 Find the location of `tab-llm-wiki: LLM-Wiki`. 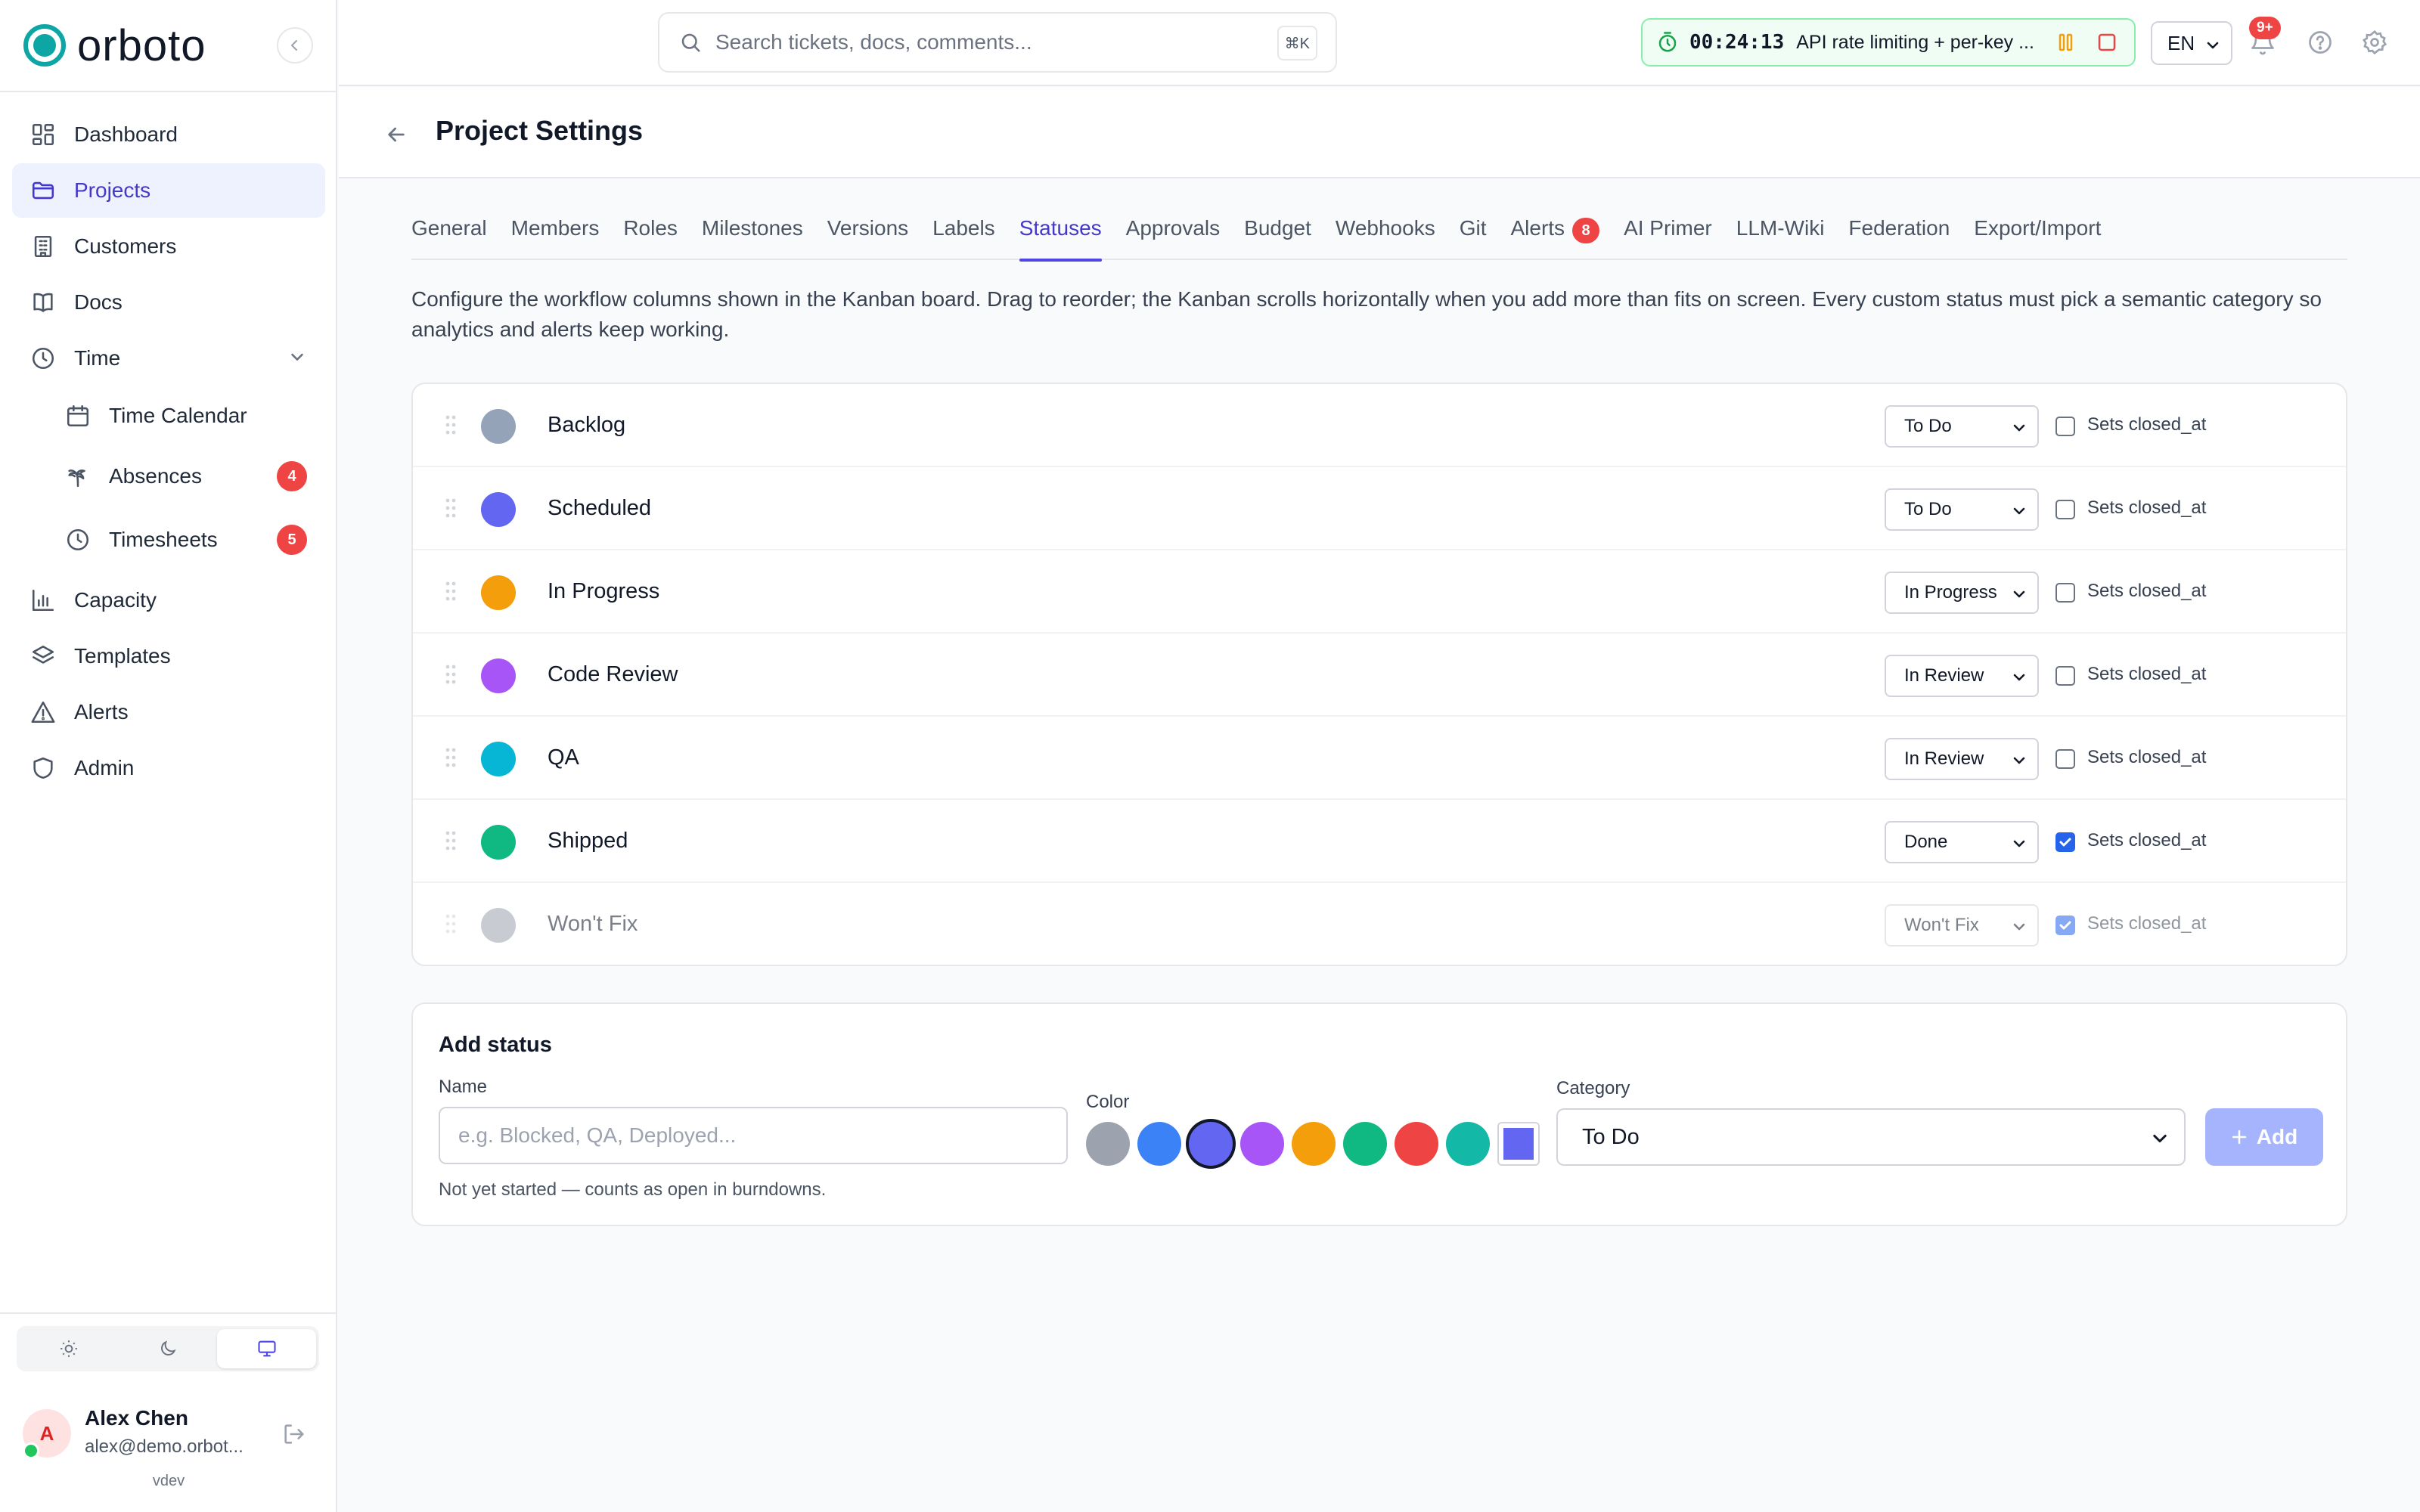

tab-llm-wiki: LLM-Wiki is located at coordinates (1780, 235).